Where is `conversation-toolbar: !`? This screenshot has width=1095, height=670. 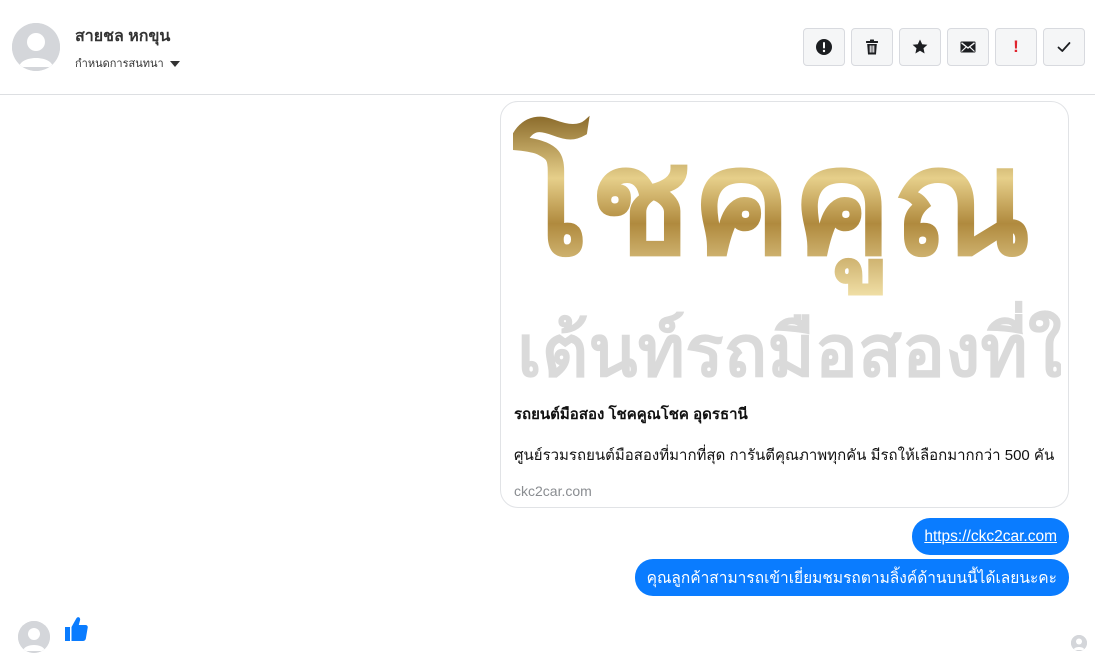 conversation-toolbar: ! is located at coordinates (944, 47).